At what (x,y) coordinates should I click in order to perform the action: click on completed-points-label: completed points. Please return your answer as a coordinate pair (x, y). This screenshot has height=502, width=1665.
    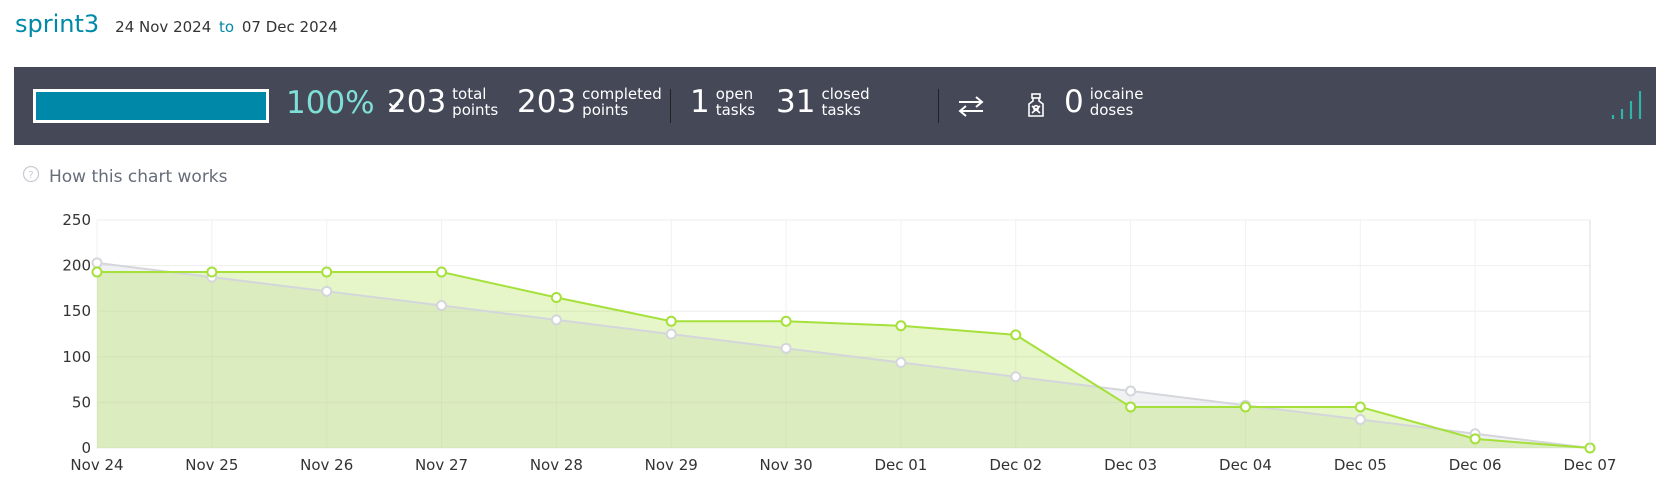
    Looking at the image, I should click on (622, 102).